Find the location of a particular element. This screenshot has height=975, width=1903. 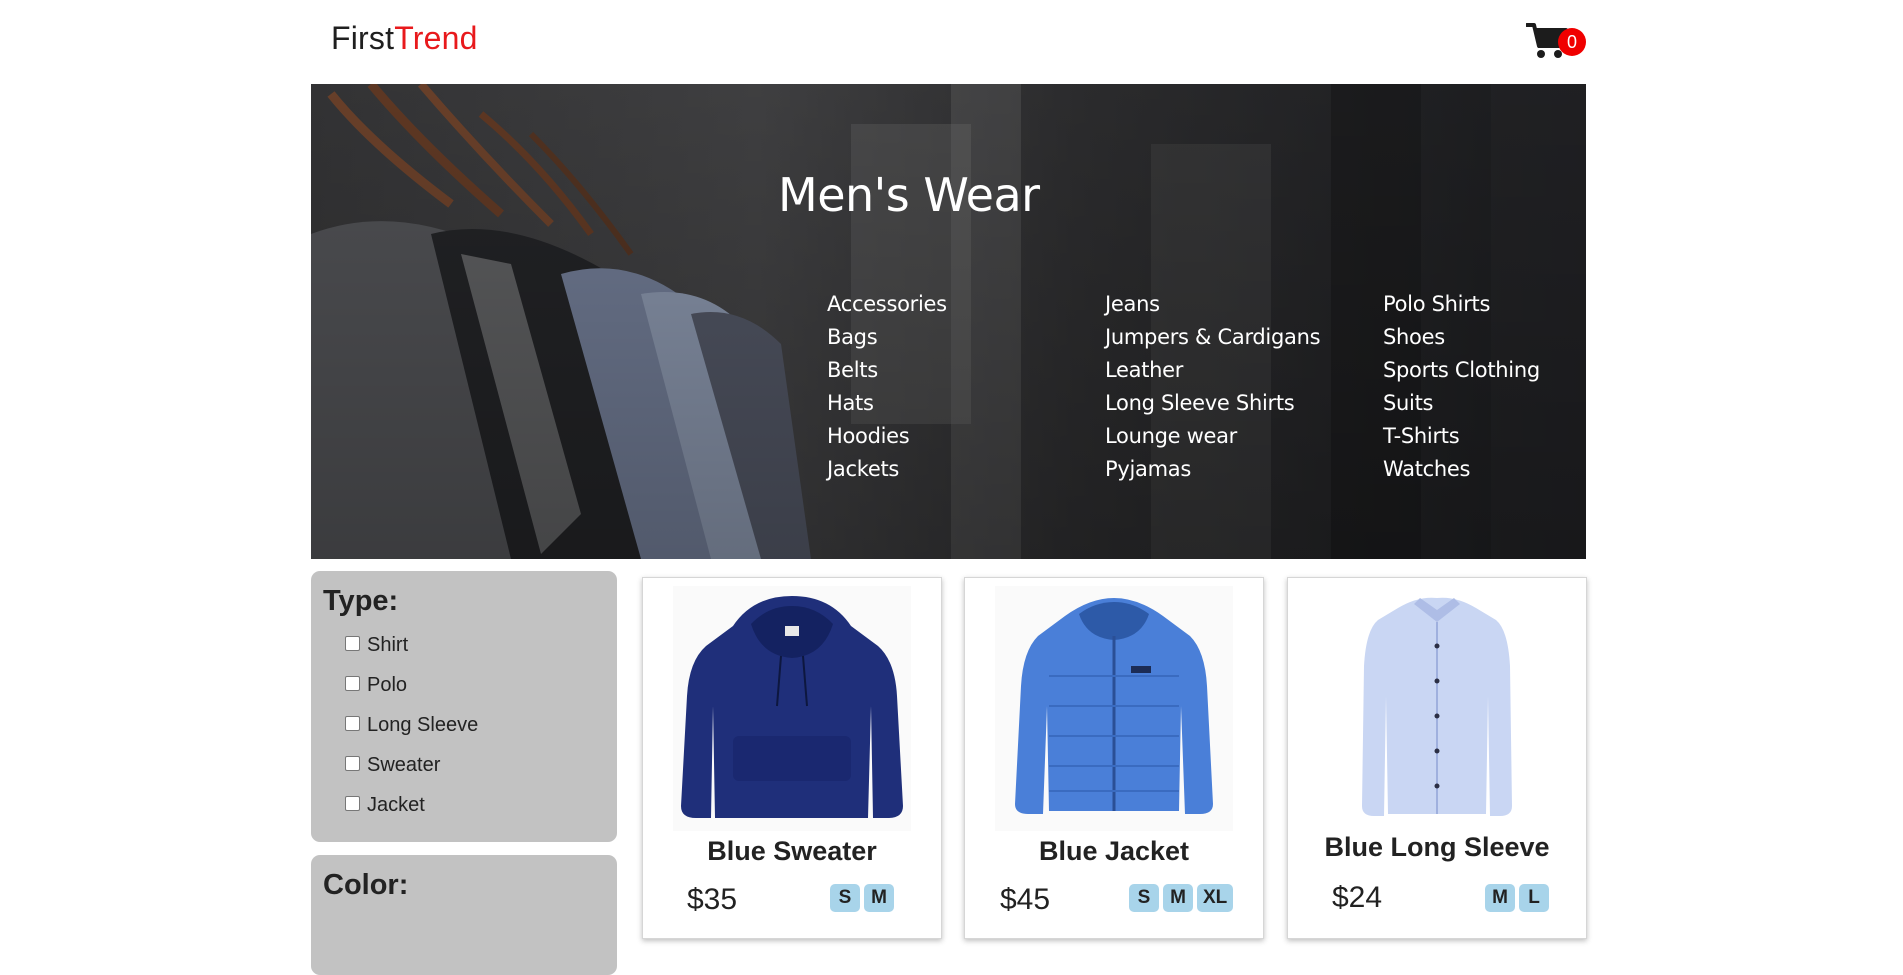

size-chip: L is located at coordinates (1534, 898).